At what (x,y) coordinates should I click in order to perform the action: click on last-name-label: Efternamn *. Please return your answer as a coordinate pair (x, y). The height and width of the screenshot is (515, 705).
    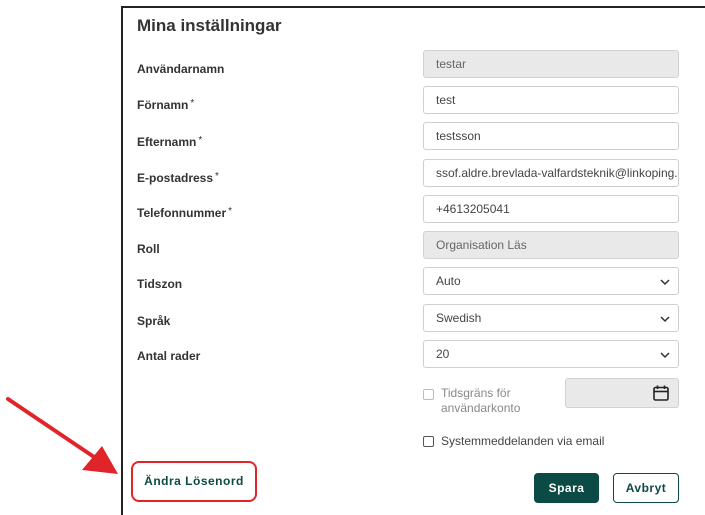
    Looking at the image, I should click on (170, 142).